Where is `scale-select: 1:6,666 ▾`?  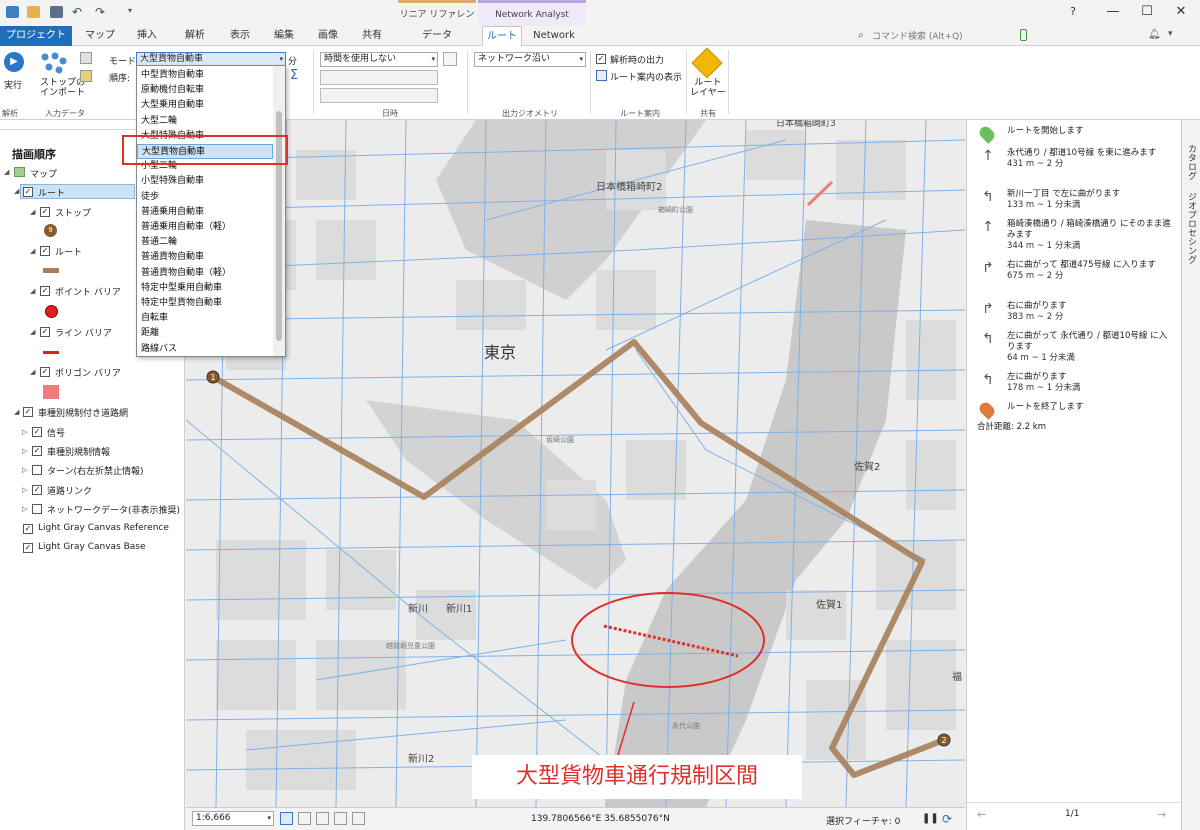
scale-select: 1:6,666 ▾ is located at coordinates (233, 818).